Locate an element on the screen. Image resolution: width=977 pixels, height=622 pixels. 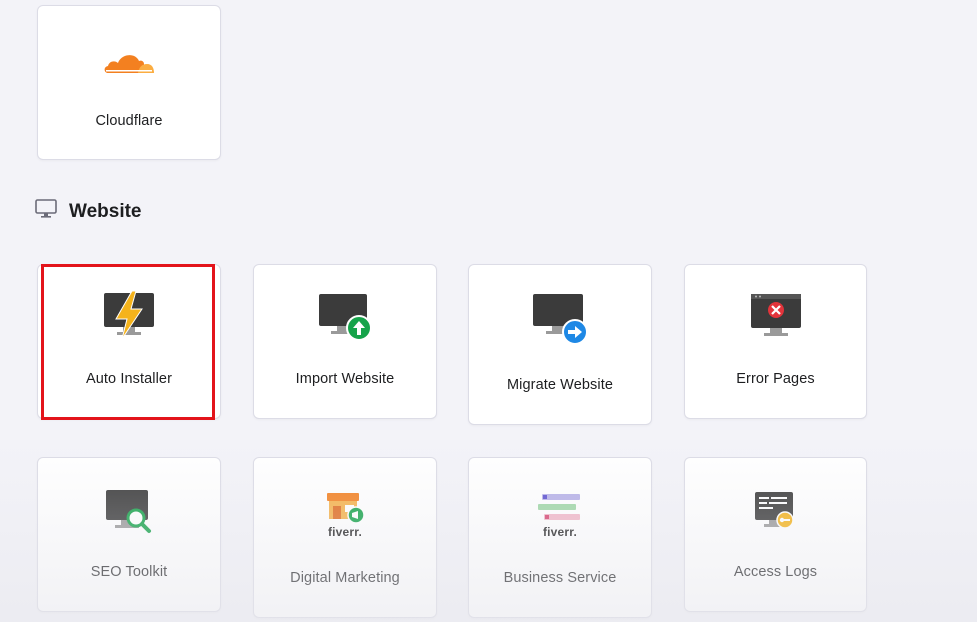
cloudflare-icon is located at coordinates (129, 63).